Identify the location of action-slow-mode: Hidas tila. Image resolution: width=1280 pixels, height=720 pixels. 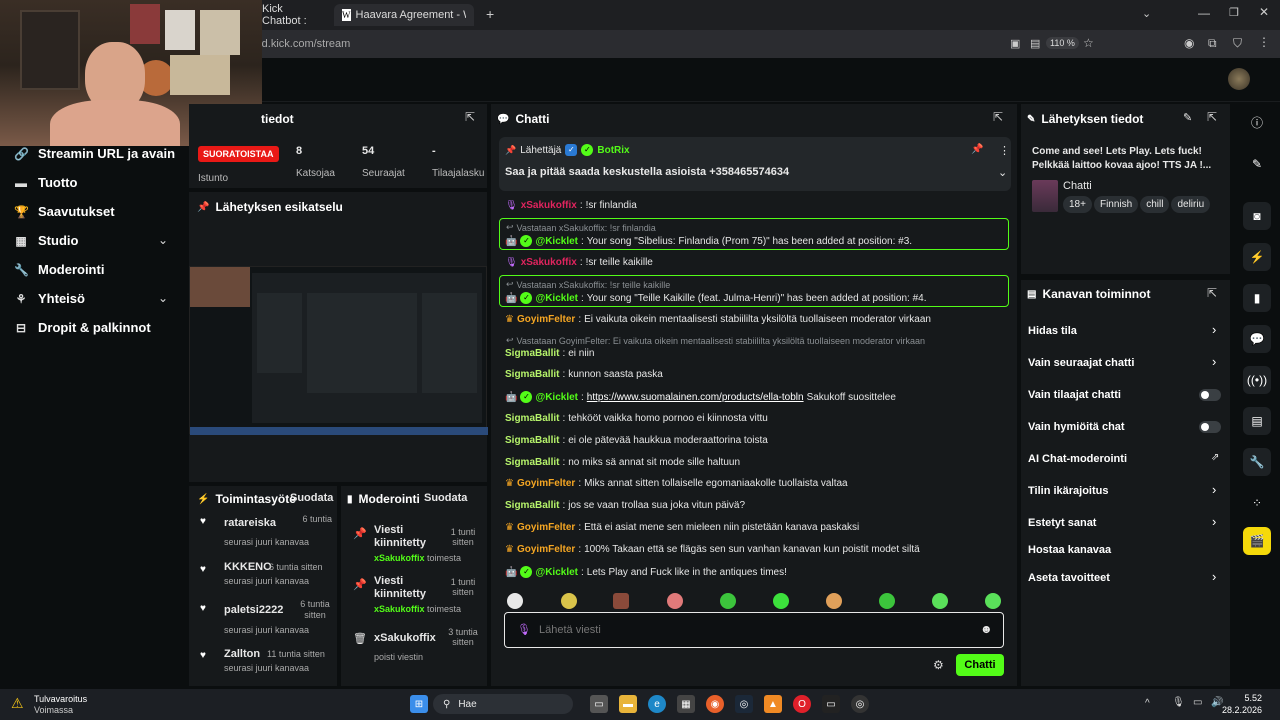
(1052, 331).